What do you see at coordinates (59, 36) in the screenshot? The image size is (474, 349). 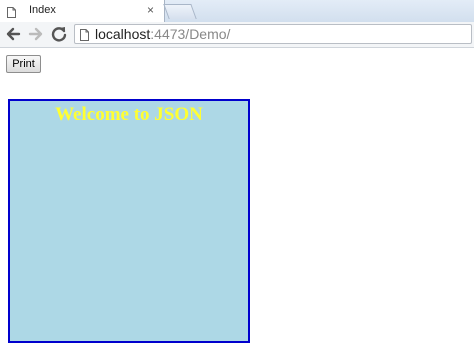 I see `reload-icon` at bounding box center [59, 36].